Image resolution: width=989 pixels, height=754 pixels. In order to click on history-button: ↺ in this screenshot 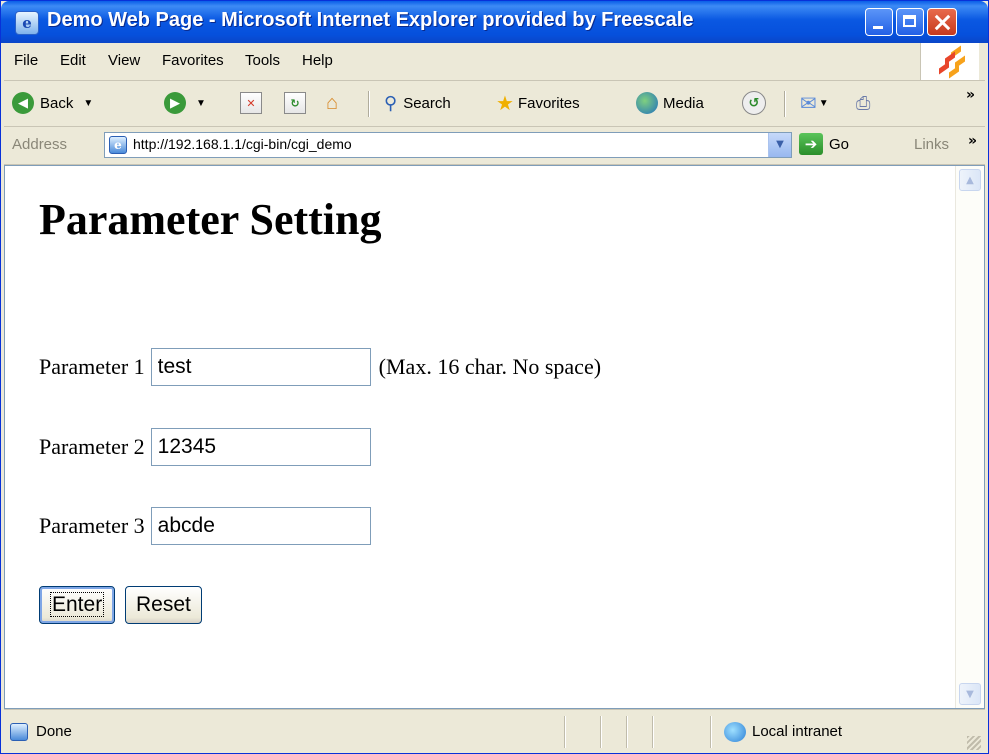, I will do `click(757, 103)`.